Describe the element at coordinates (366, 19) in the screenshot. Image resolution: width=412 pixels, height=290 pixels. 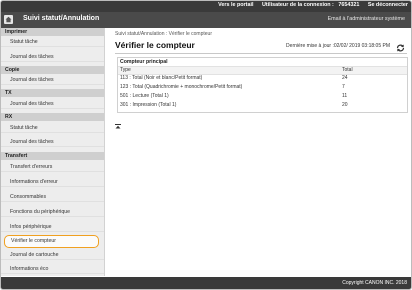
I see `email-admin-link: Email à l'administrateur système` at that location.